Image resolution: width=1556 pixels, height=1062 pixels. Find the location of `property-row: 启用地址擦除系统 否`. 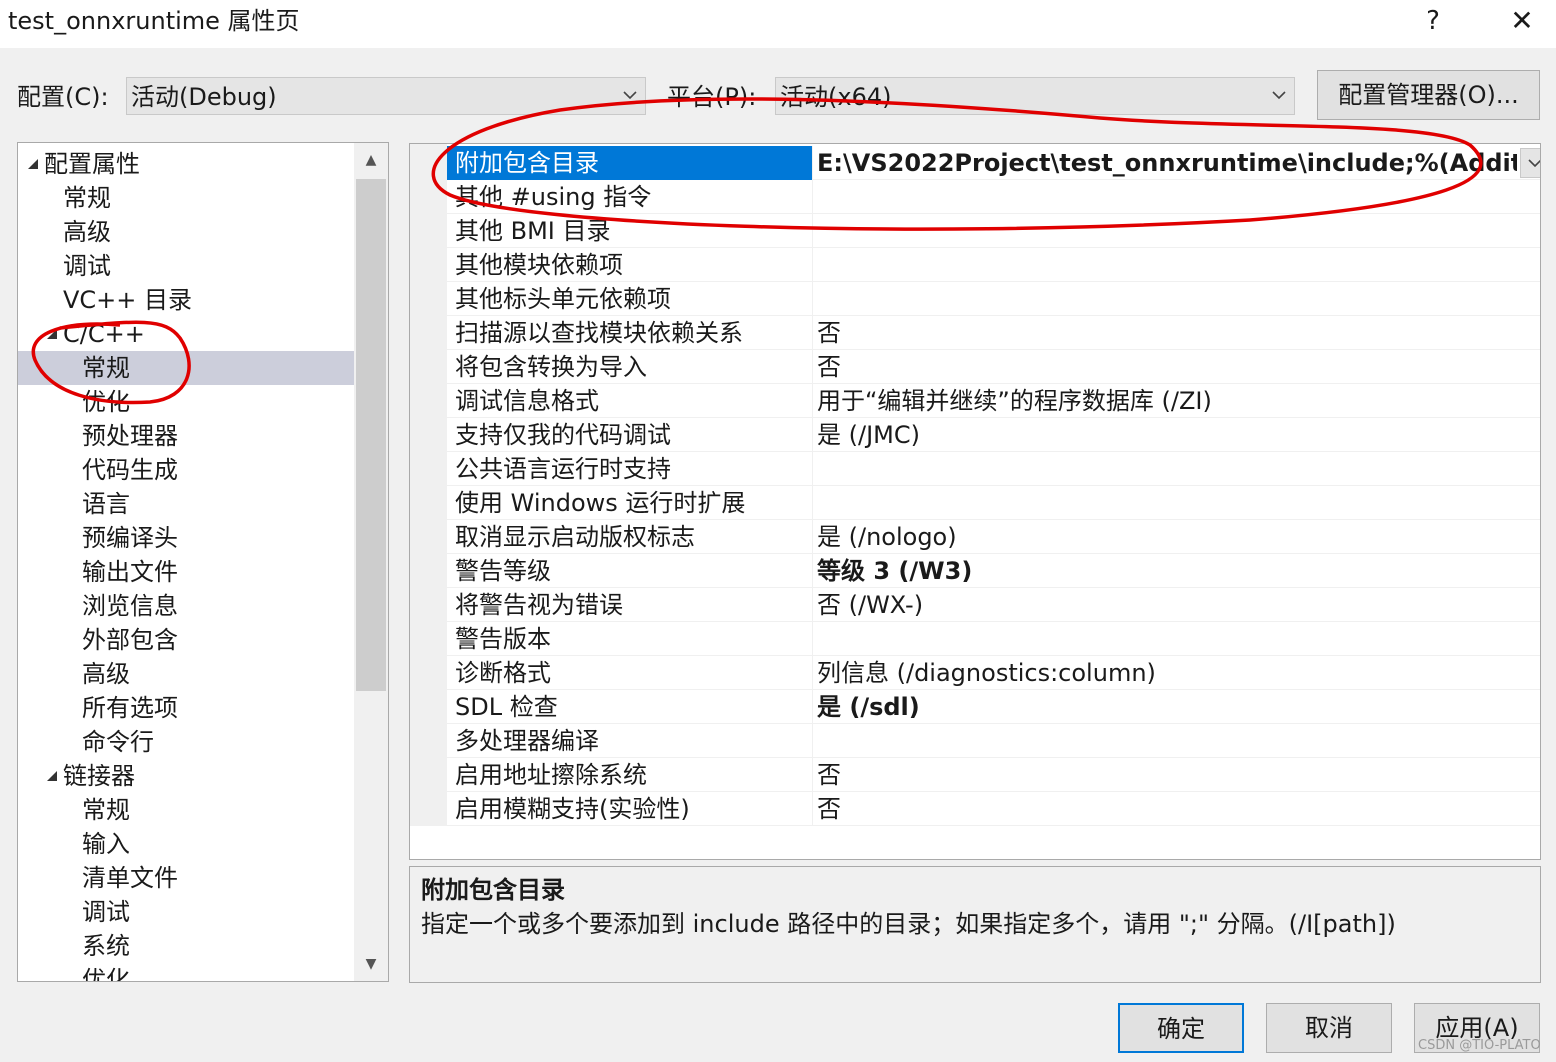

property-row: 启用地址擦除系统 否 is located at coordinates (993, 775).